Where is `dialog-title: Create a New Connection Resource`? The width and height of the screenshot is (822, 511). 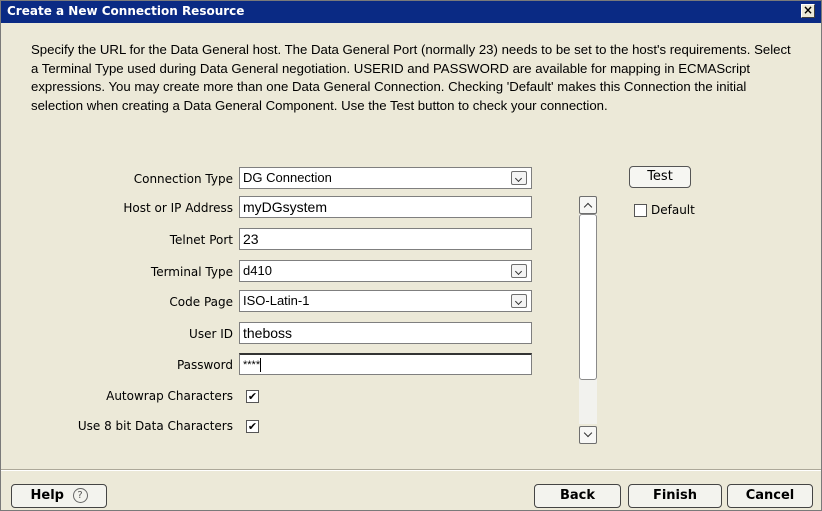 dialog-title: Create a New Connection Resource is located at coordinates (126, 11).